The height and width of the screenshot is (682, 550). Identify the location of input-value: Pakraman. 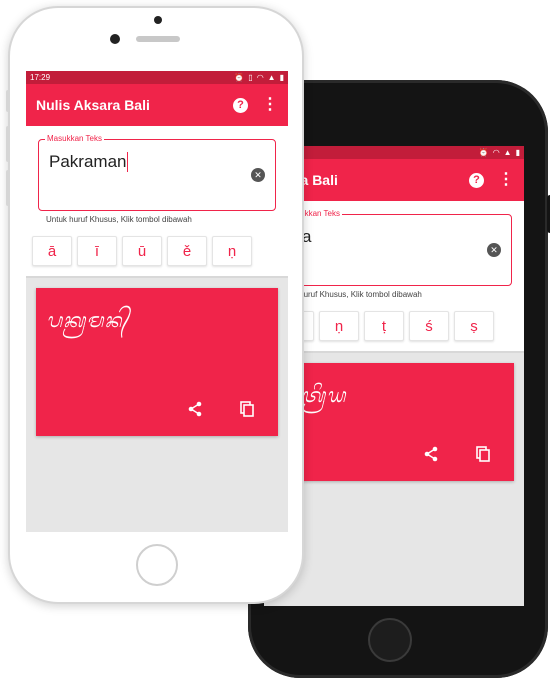
(89, 162).